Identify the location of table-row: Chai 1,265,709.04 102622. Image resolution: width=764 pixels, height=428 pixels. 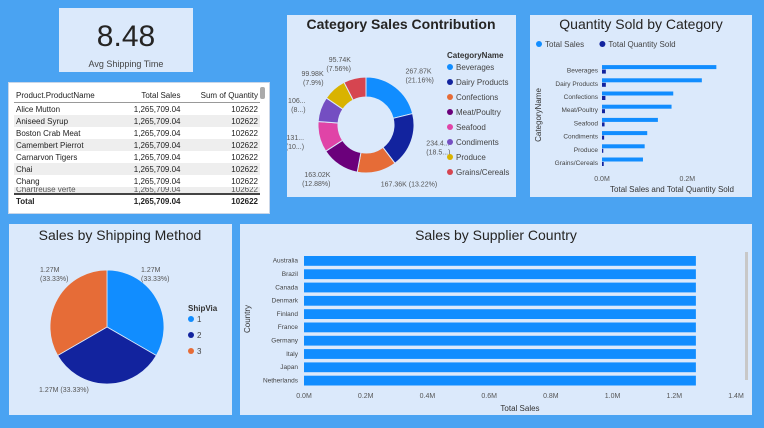
(137, 169).